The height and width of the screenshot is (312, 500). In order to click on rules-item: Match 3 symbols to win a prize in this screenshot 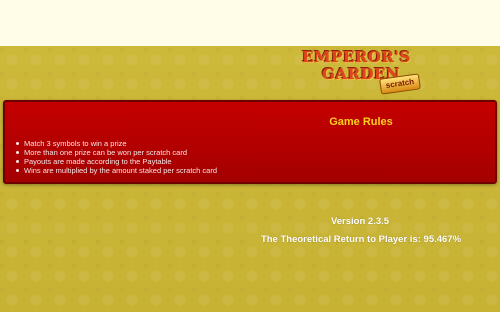, I will do `click(116, 143)`.